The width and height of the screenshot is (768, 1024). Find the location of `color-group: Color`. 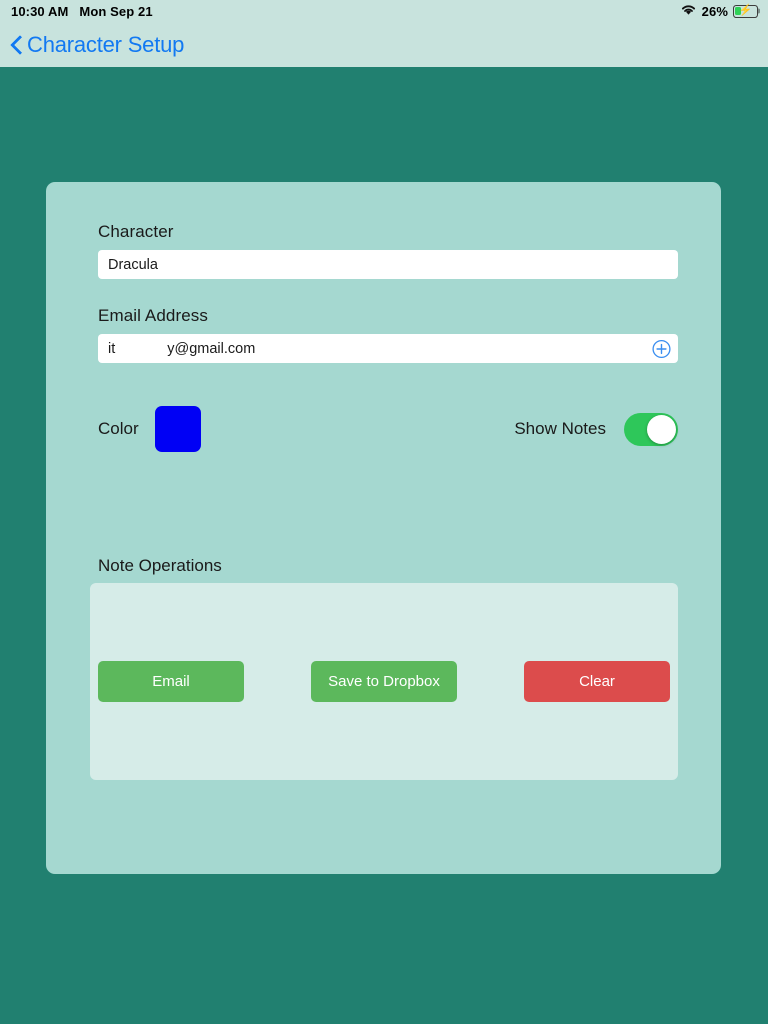

color-group: Color is located at coordinates (149, 429).